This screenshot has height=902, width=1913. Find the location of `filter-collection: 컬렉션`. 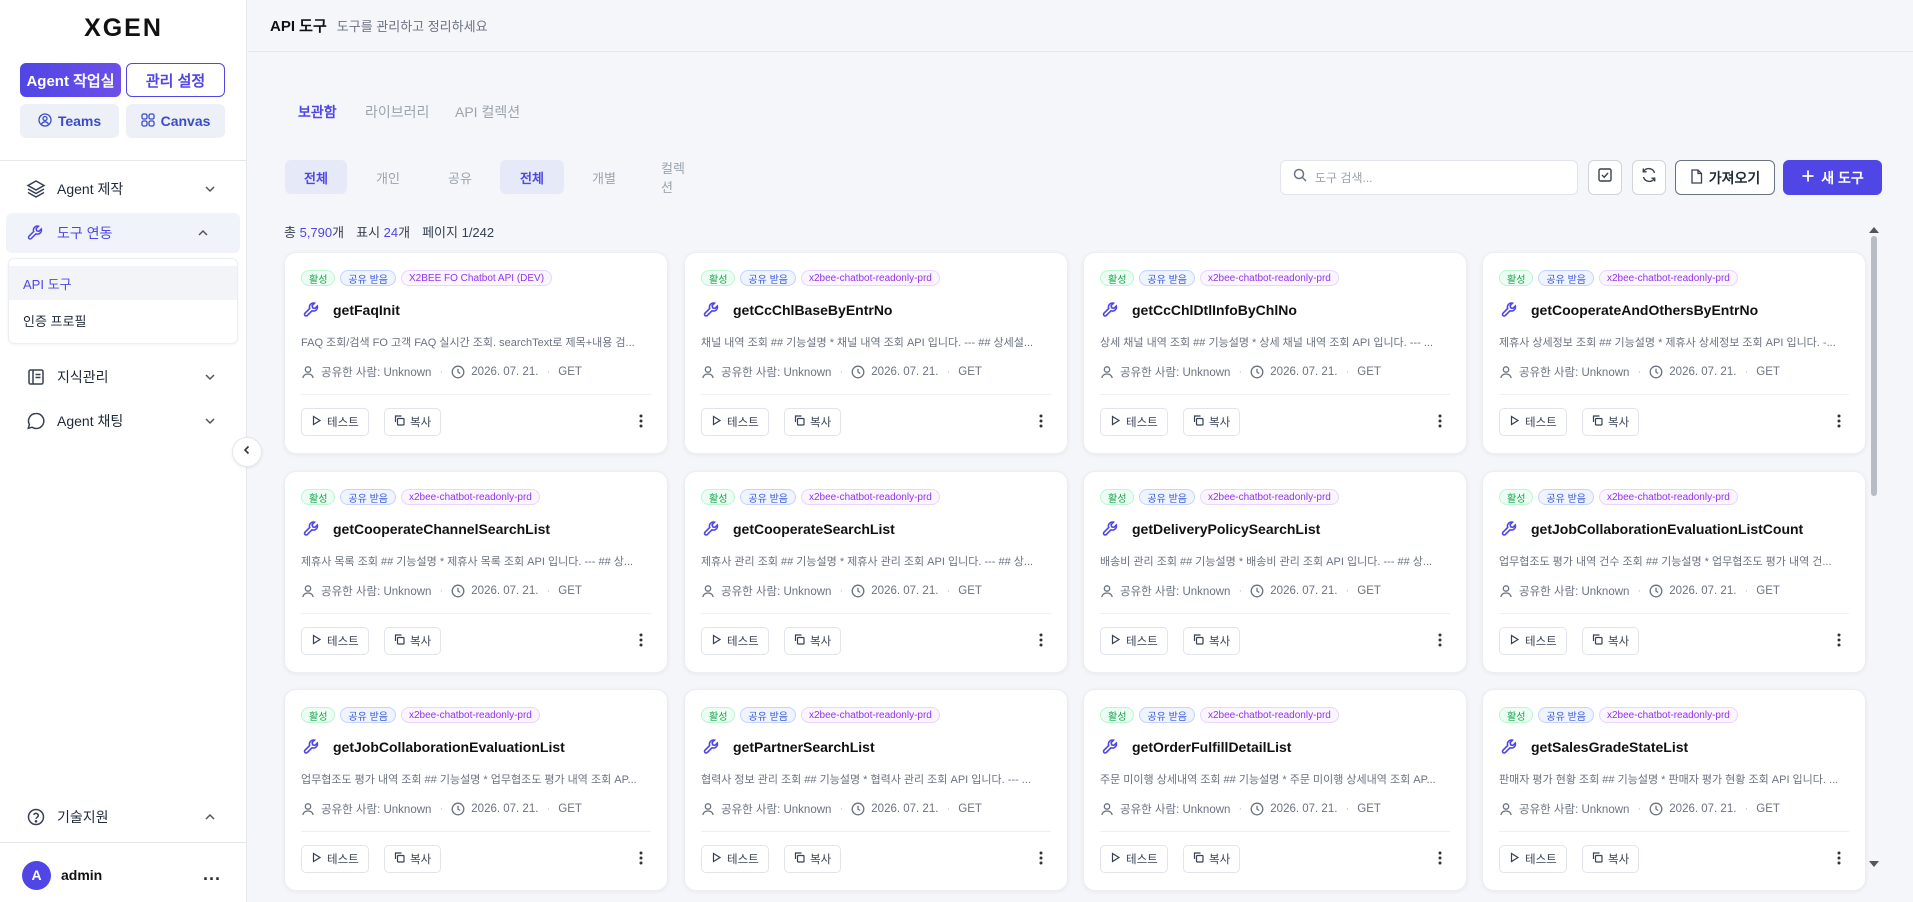

filter-collection: 컬렉션 is located at coordinates (676, 177).